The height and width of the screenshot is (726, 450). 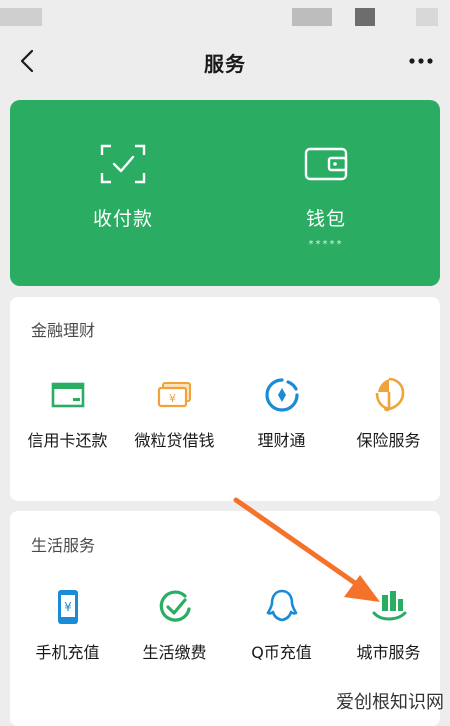 What do you see at coordinates (174, 625) in the screenshot?
I see `bill-payment-button: 生活缴费` at bounding box center [174, 625].